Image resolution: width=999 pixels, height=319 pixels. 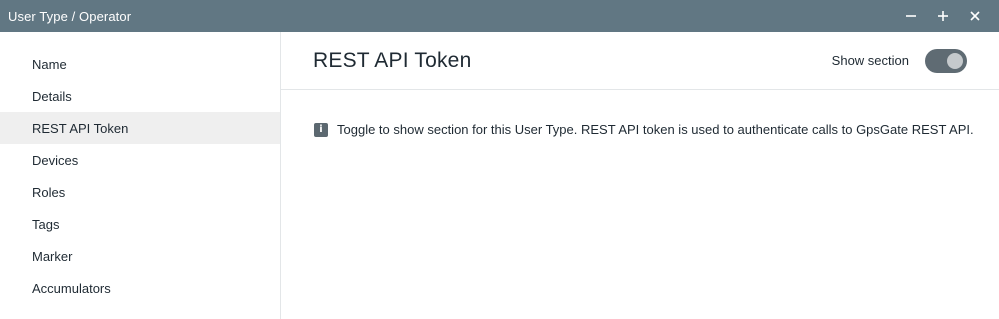 What do you see at coordinates (946, 60) in the screenshot?
I see `show-section-toggle` at bounding box center [946, 60].